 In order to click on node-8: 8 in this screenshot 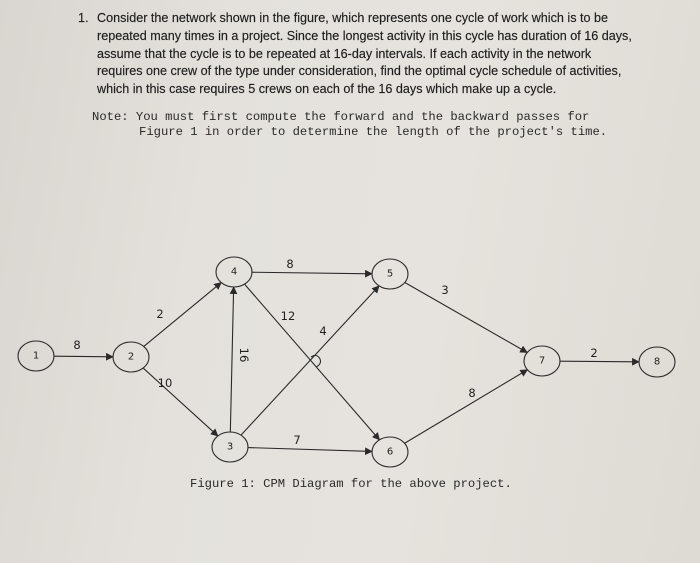, I will do `click(657, 362)`.